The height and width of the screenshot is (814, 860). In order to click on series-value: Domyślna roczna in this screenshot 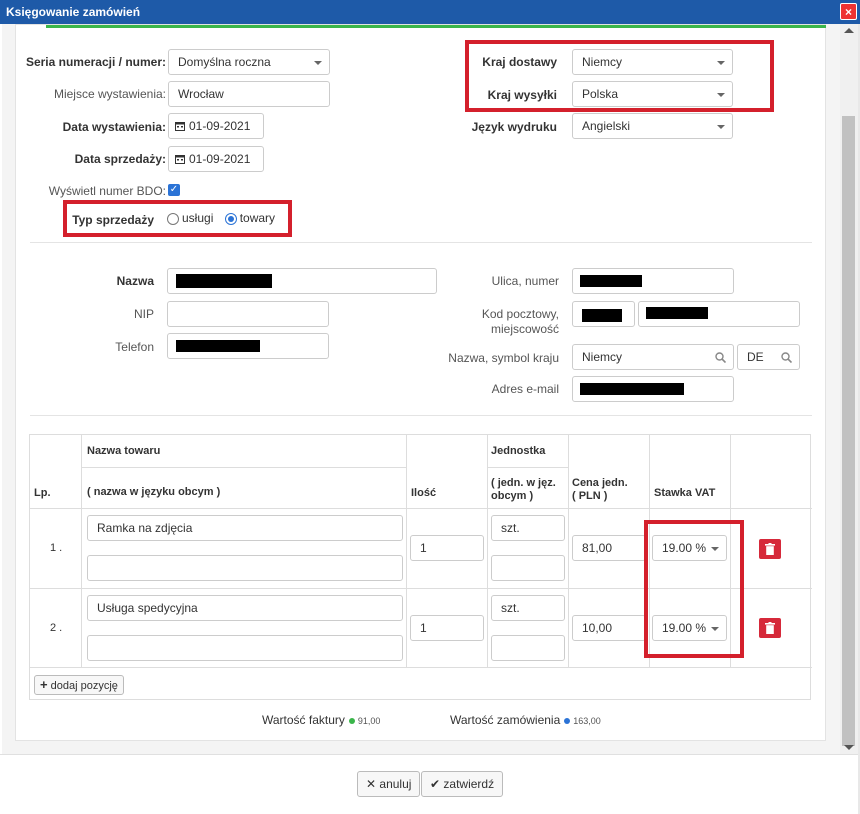, I will do `click(224, 62)`.